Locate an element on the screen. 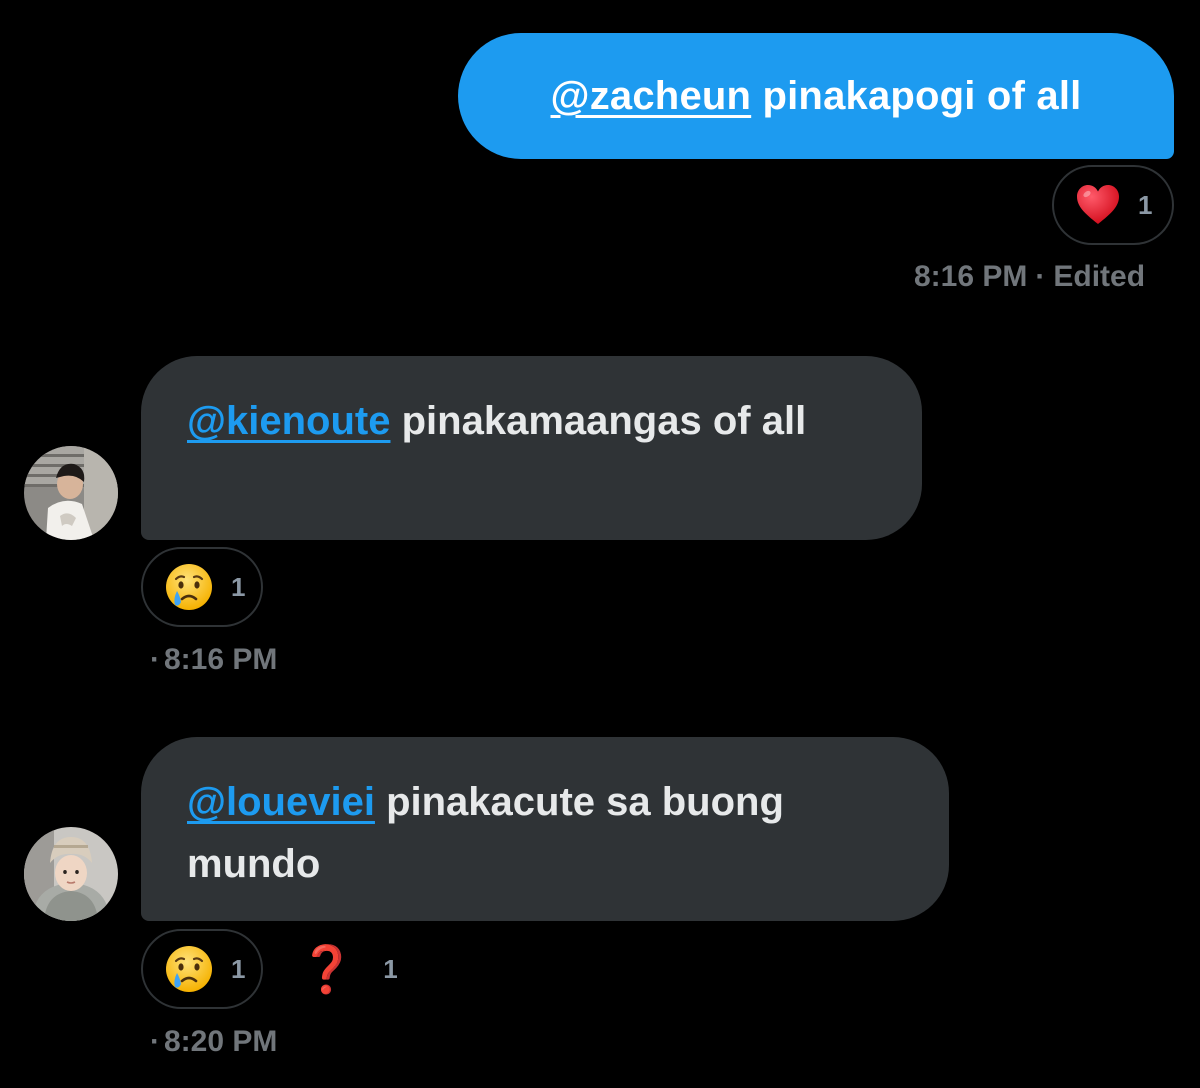 This screenshot has height=1088, width=1200. sent-message-bubble: @zacheun pinakapogi of all is located at coordinates (816, 96).